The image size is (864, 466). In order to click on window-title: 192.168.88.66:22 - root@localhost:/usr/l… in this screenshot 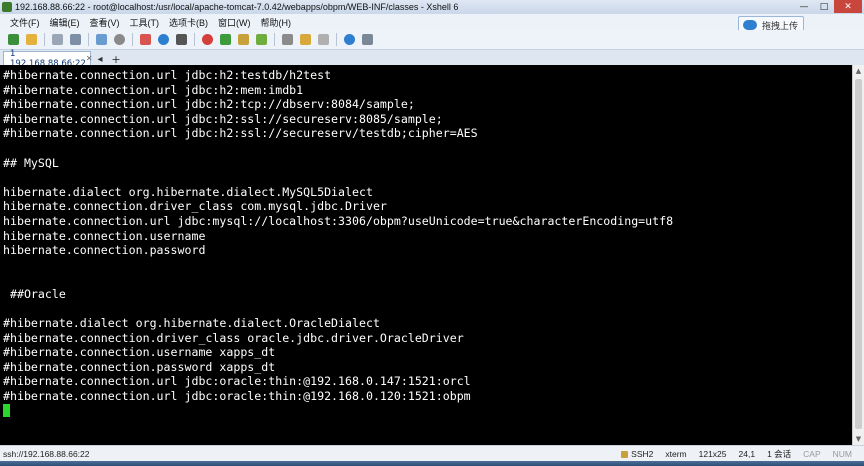, I will do `click(237, 7)`.